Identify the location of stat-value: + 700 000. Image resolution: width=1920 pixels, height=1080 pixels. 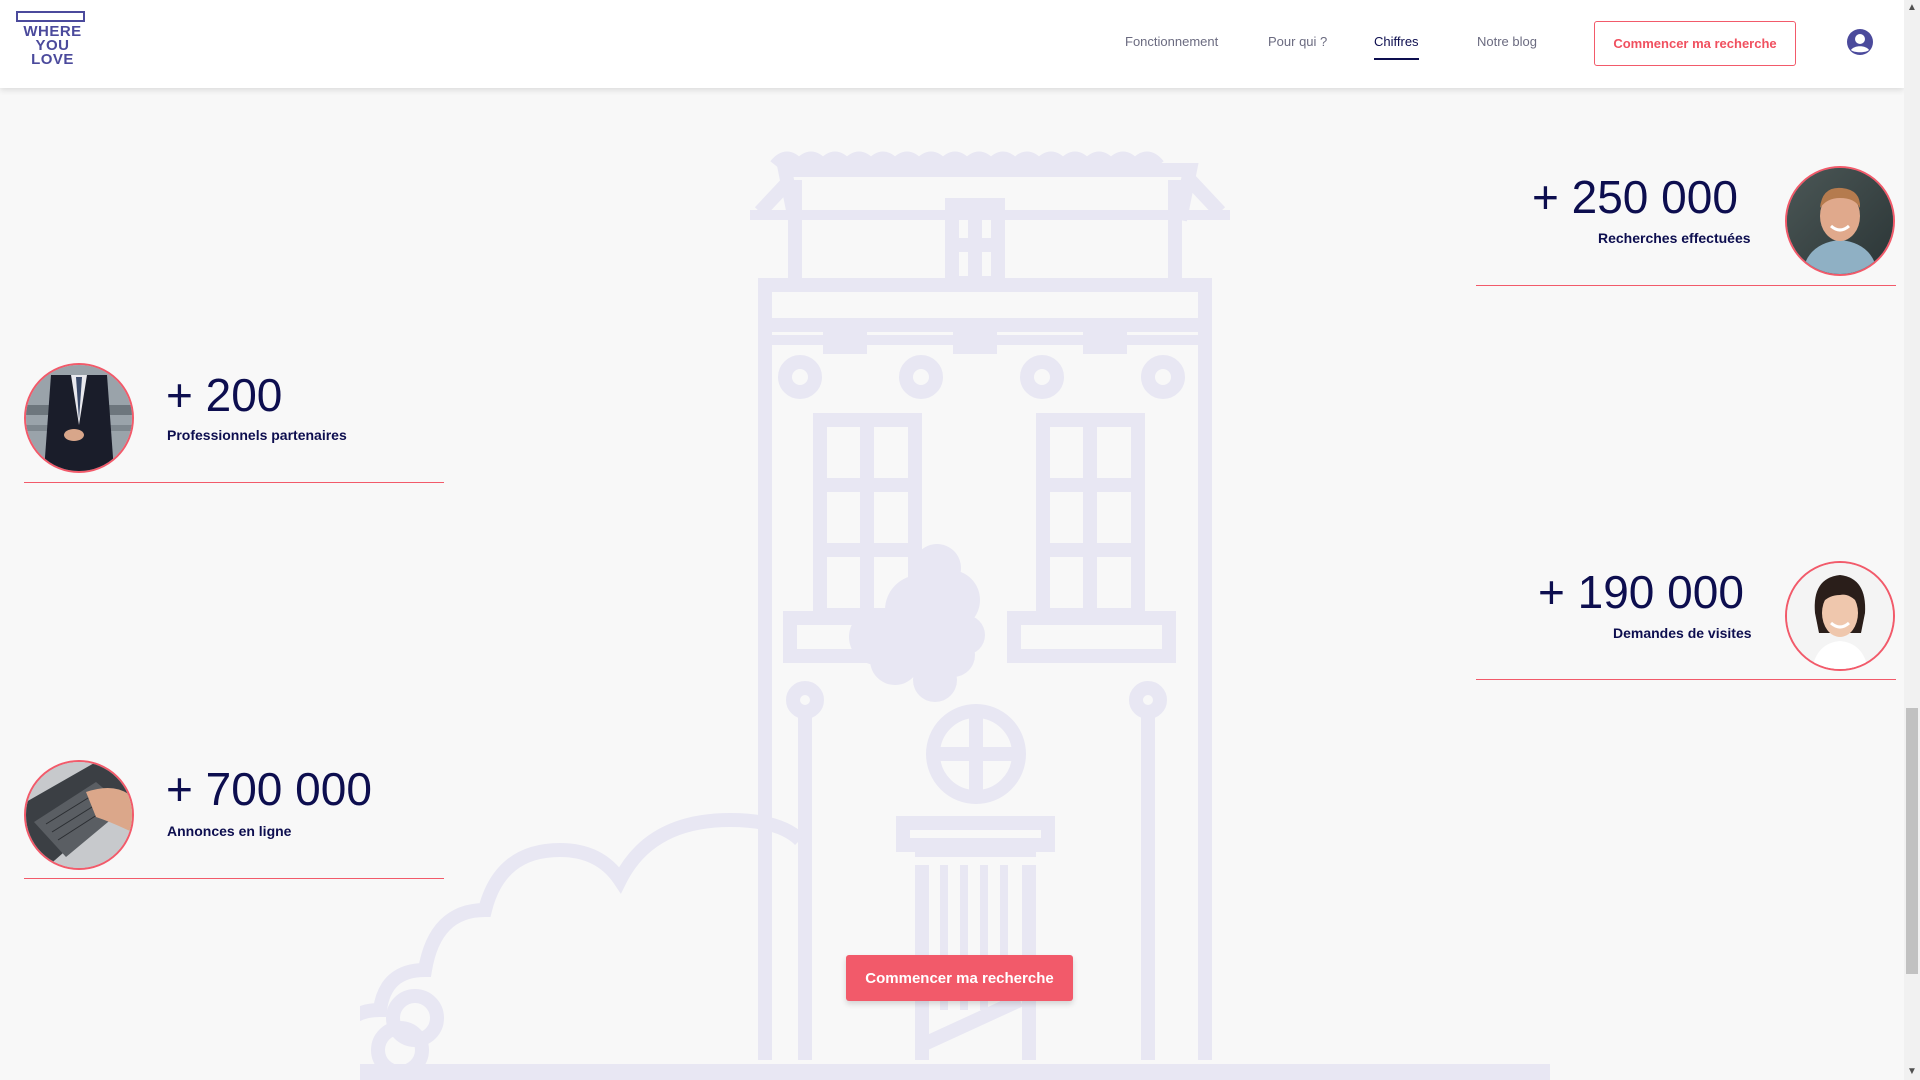
(269, 789).